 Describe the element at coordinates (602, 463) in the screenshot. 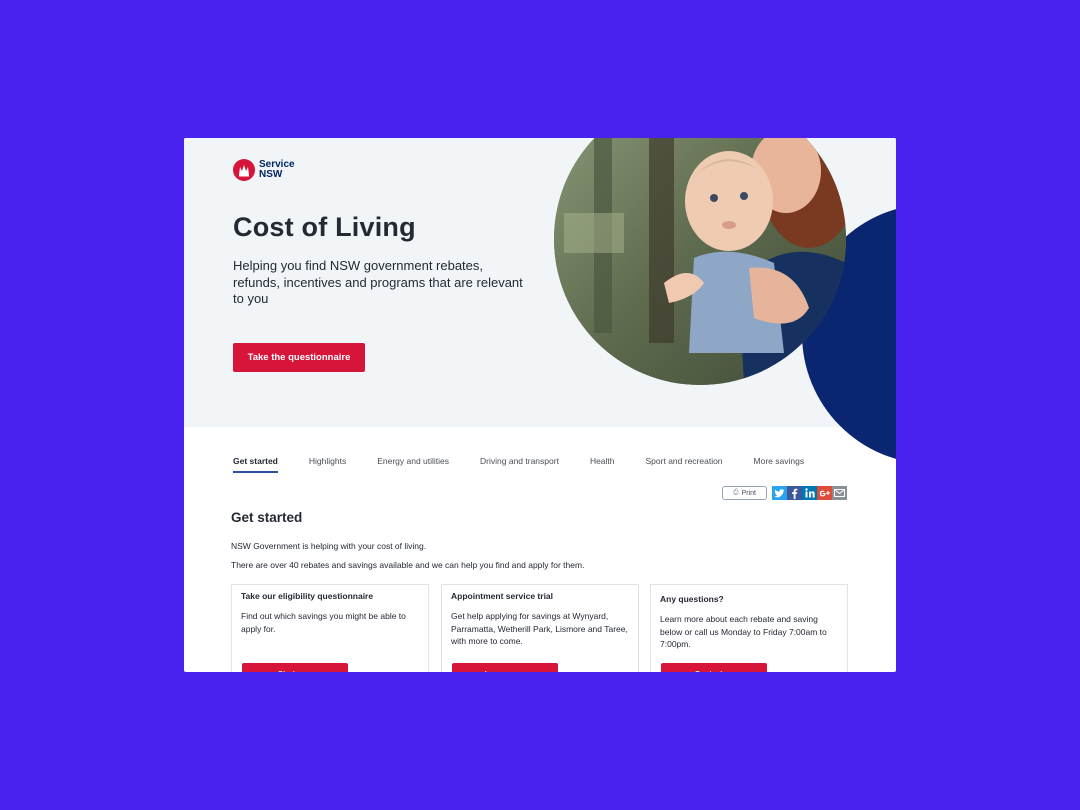

I see `tab-health: Health` at that location.